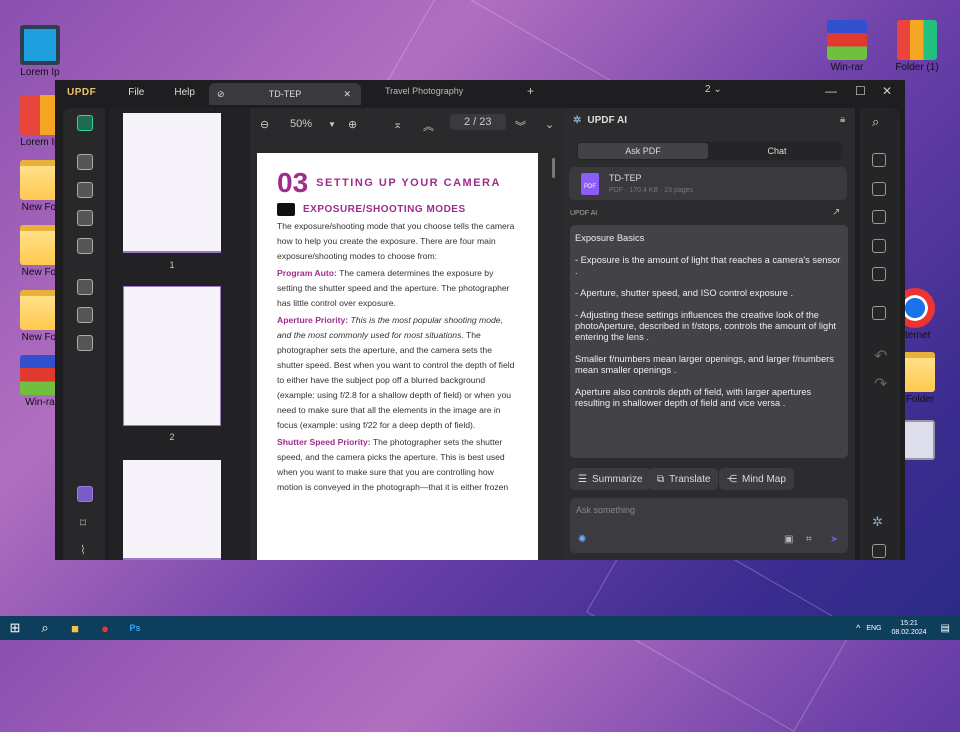  What do you see at coordinates (917, 46) in the screenshot?
I see `desktop-icon-folder-1: Folder (1)` at bounding box center [917, 46].